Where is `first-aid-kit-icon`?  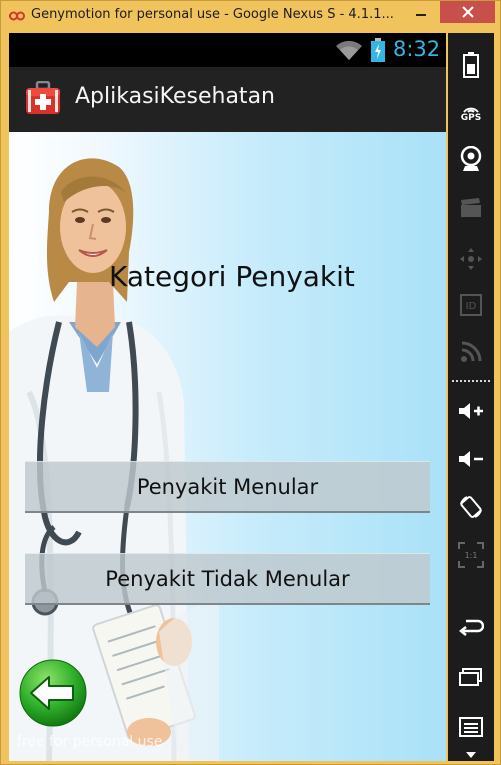
first-aid-kit-icon is located at coordinates (43, 98).